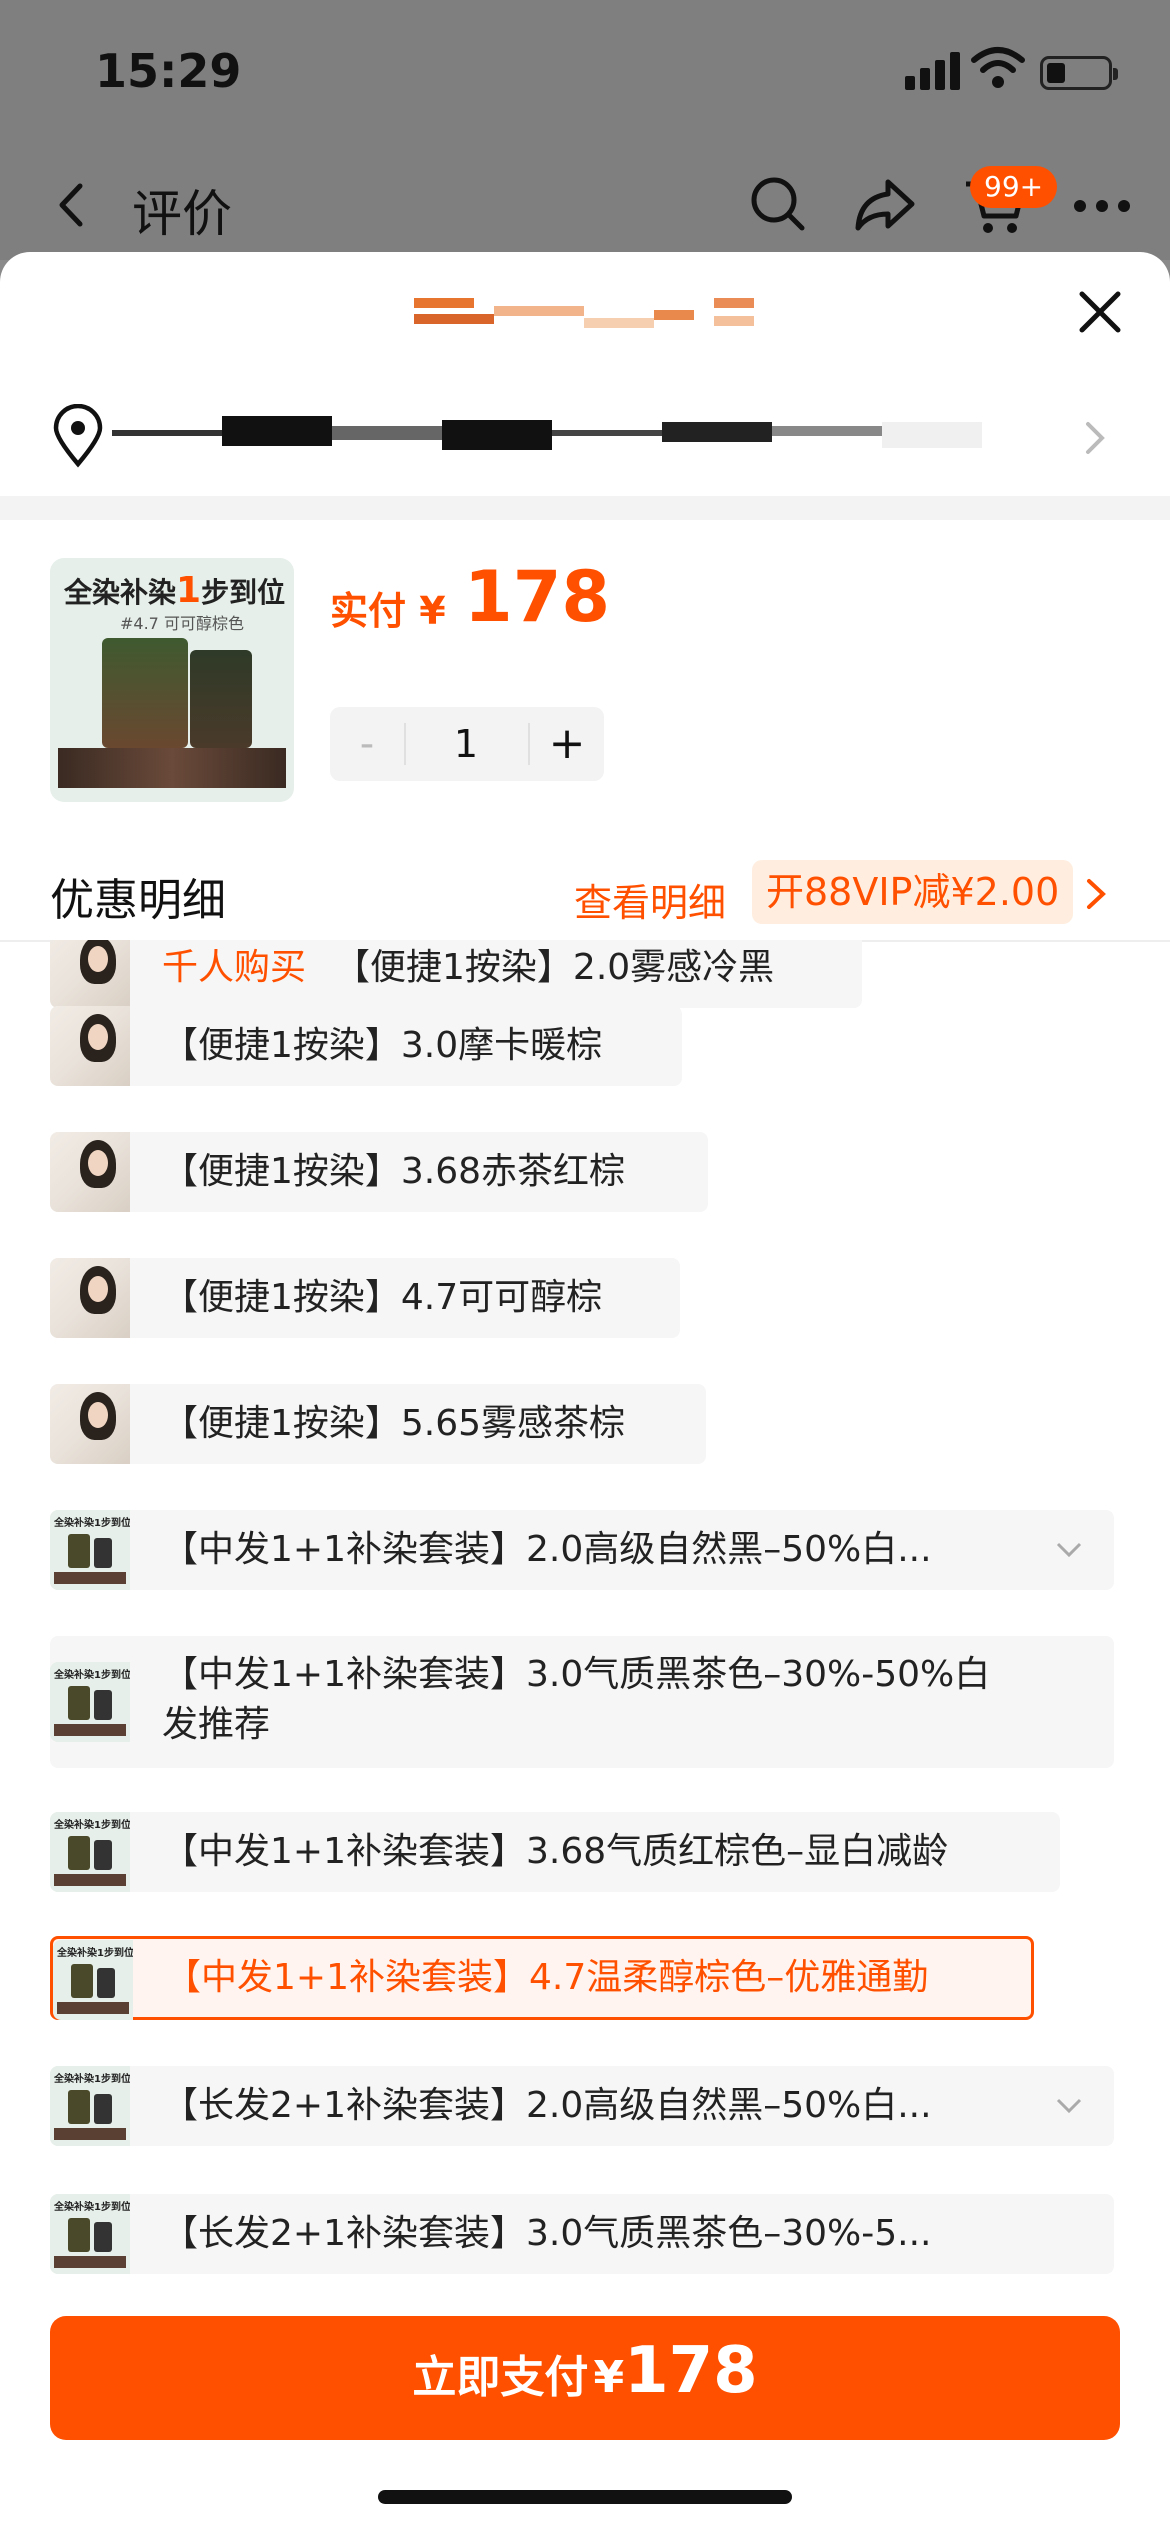 The width and height of the screenshot is (1170, 2532). Describe the element at coordinates (537, 597) in the screenshot. I see `price-value: 178` at that location.